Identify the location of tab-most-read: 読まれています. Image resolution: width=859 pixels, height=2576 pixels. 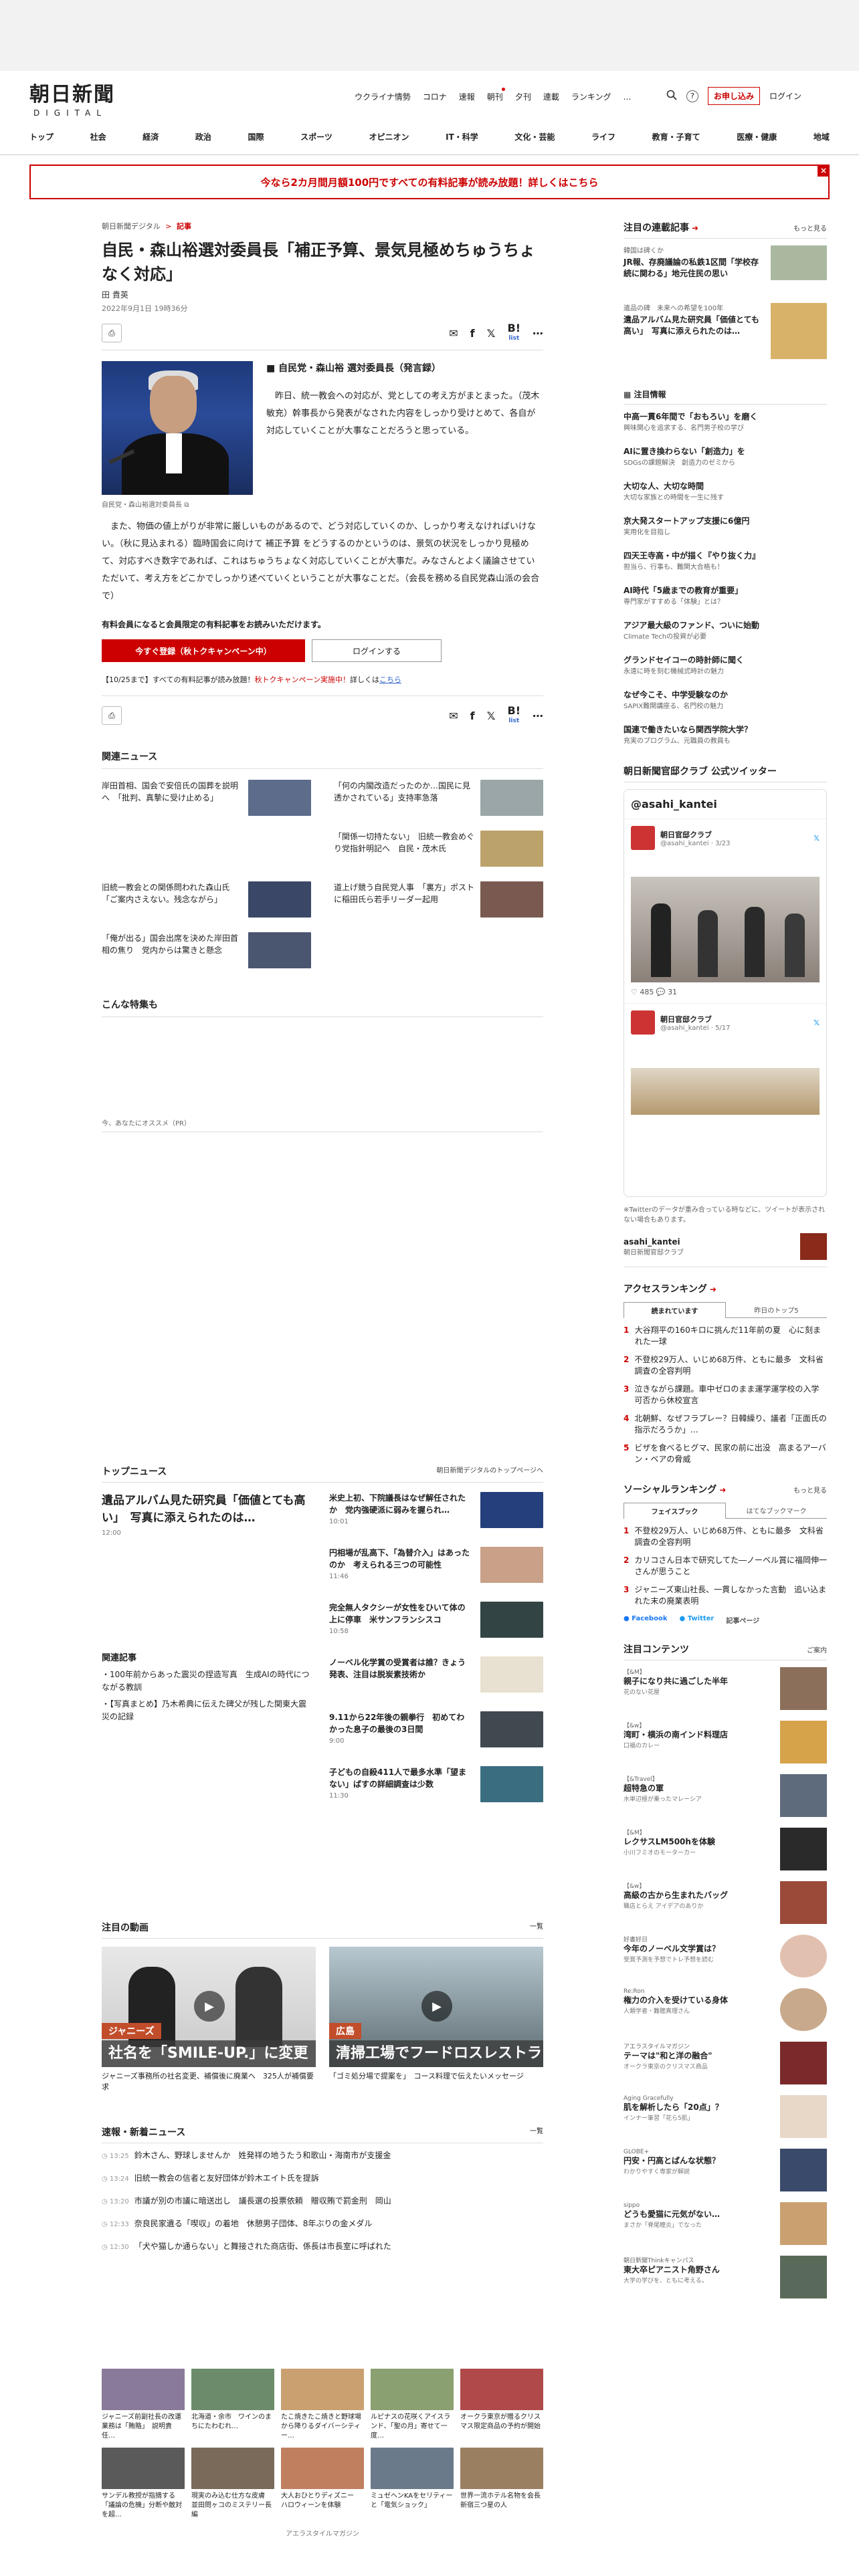
(675, 1310).